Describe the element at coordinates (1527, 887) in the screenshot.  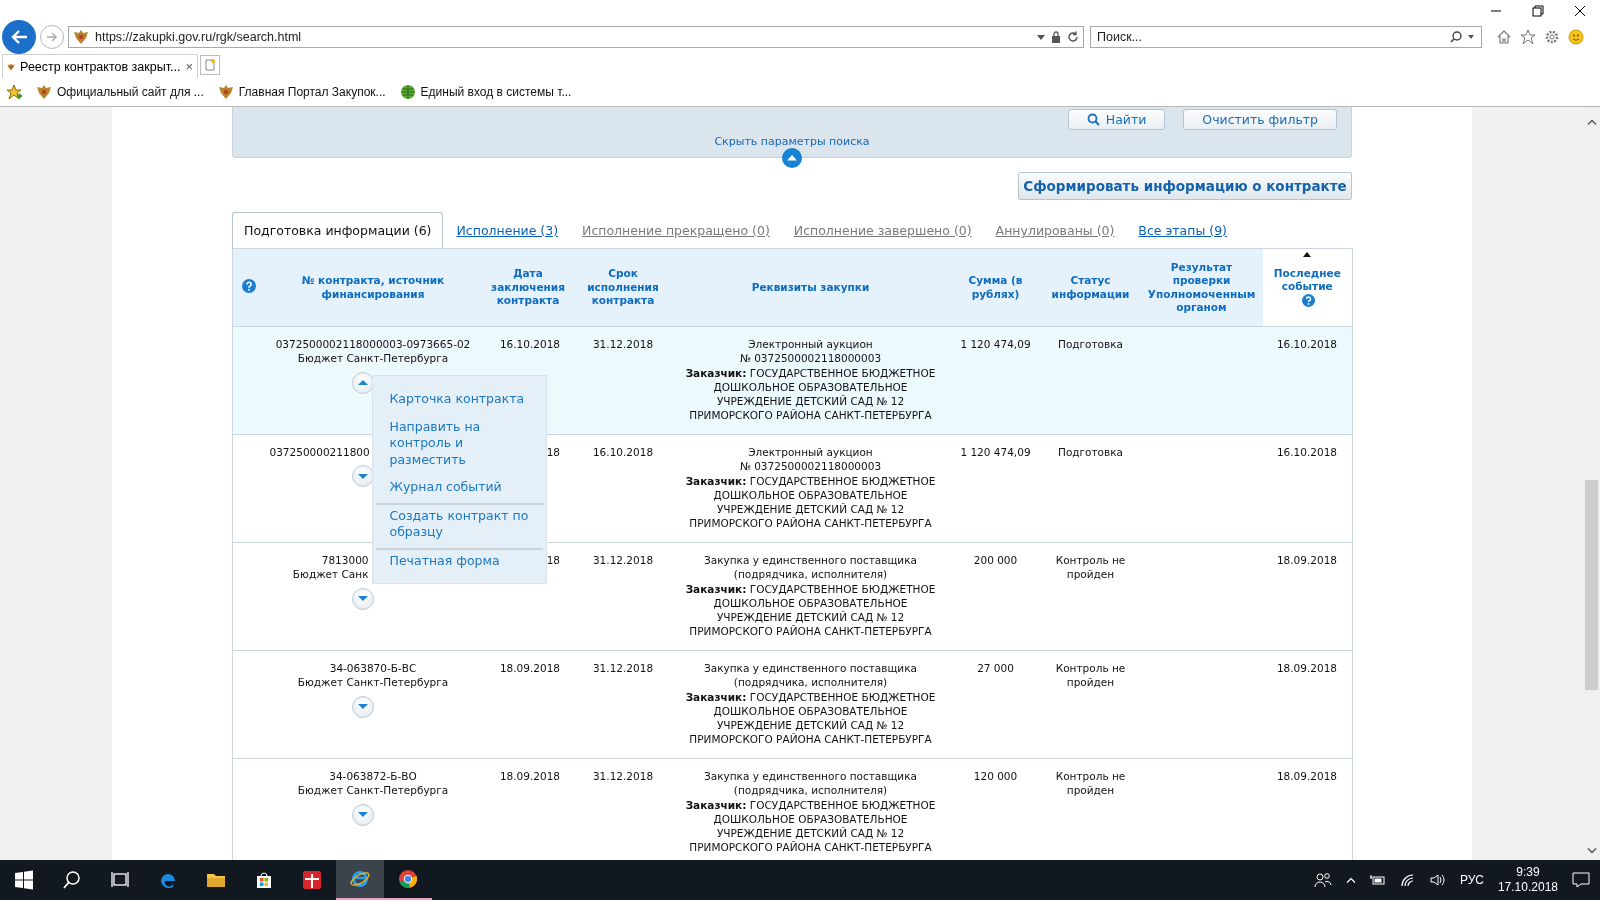
I see `clock-date: 17.10.2018` at that location.